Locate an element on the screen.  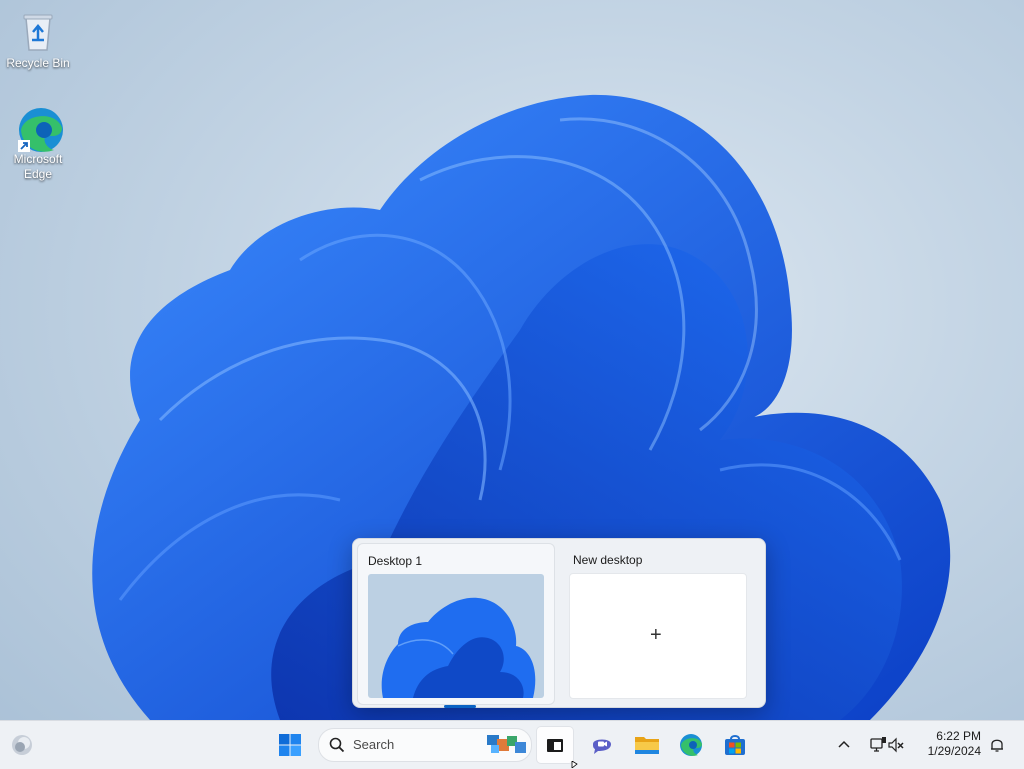
desktop-card-title: Desktop 1 is located at coordinates (395, 561).